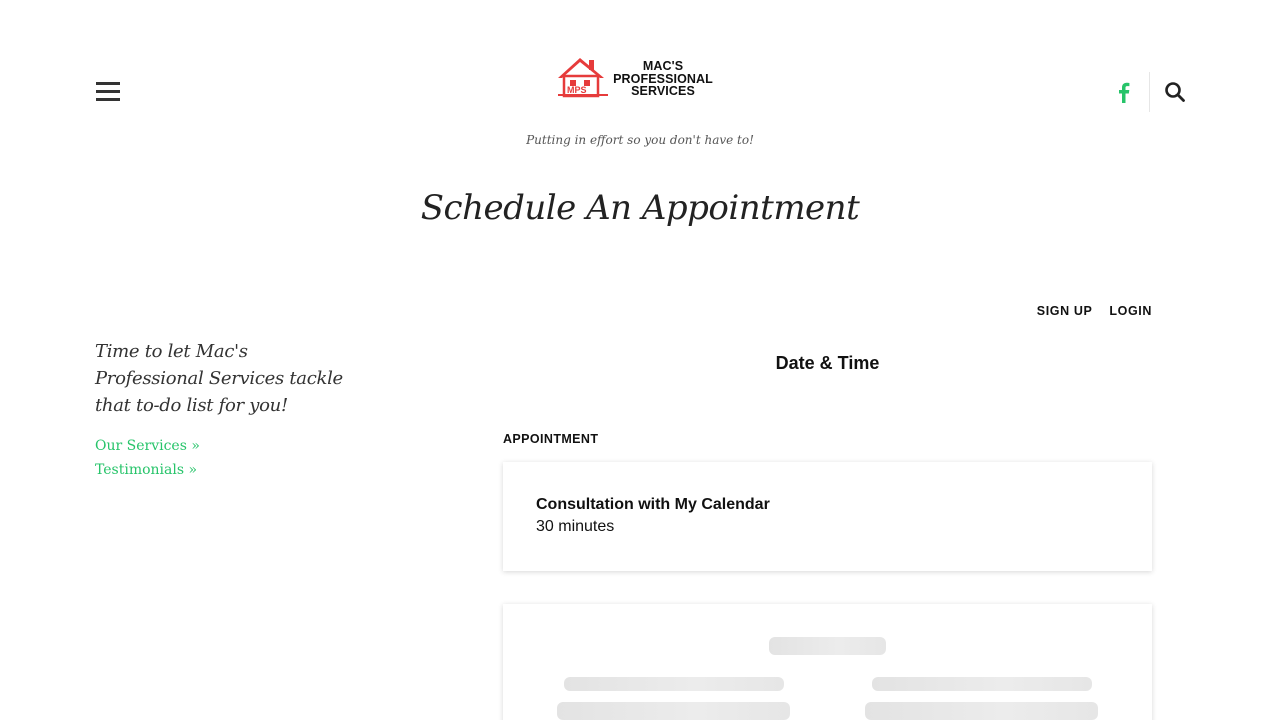 The image size is (1280, 720). What do you see at coordinates (1124, 92) in the screenshot?
I see `facebook-icon` at bounding box center [1124, 92].